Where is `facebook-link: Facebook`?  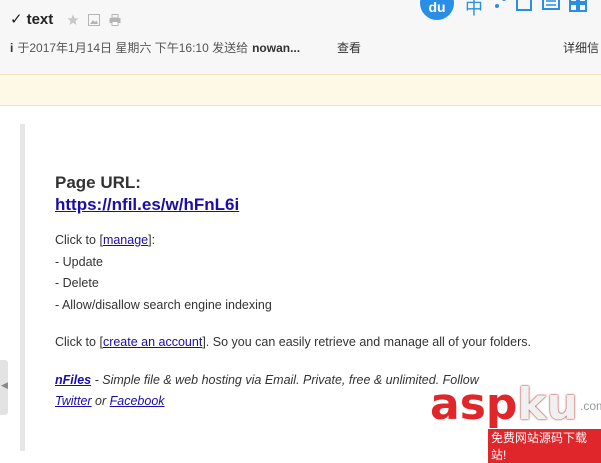 facebook-link: Facebook is located at coordinates (137, 401).